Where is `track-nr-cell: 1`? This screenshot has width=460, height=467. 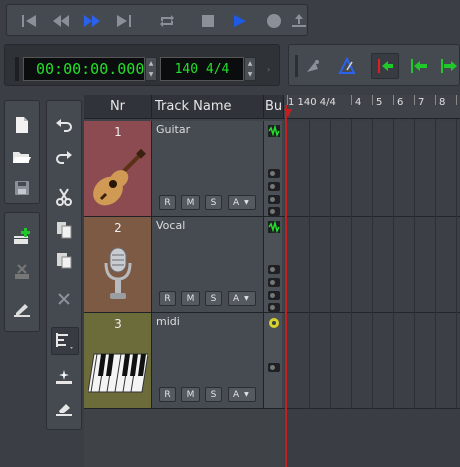
track-nr-cell: 1 is located at coordinates (118, 168).